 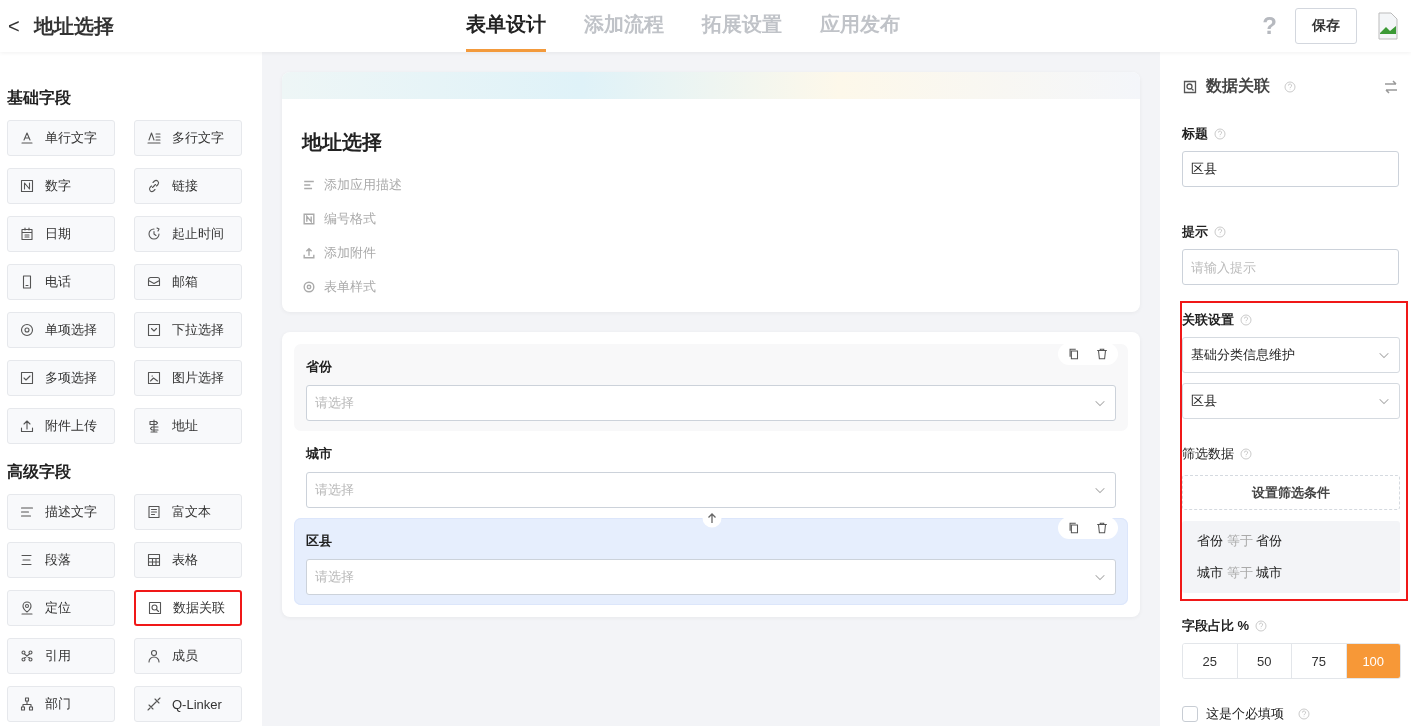 I want to click on field-type-item: 附件上传, so click(x=61, y=426).